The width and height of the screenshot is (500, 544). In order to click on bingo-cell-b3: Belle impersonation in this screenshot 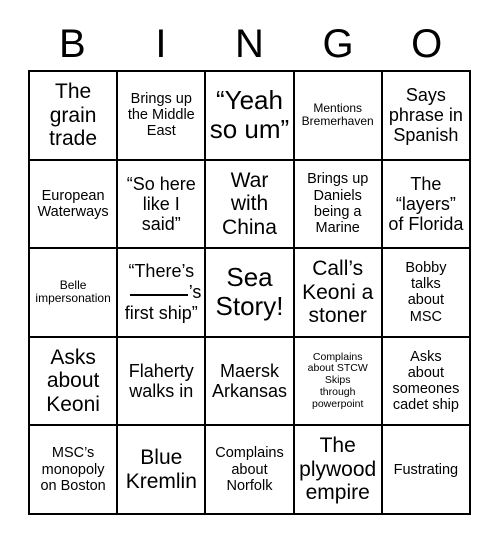, I will do `click(74, 293)`.